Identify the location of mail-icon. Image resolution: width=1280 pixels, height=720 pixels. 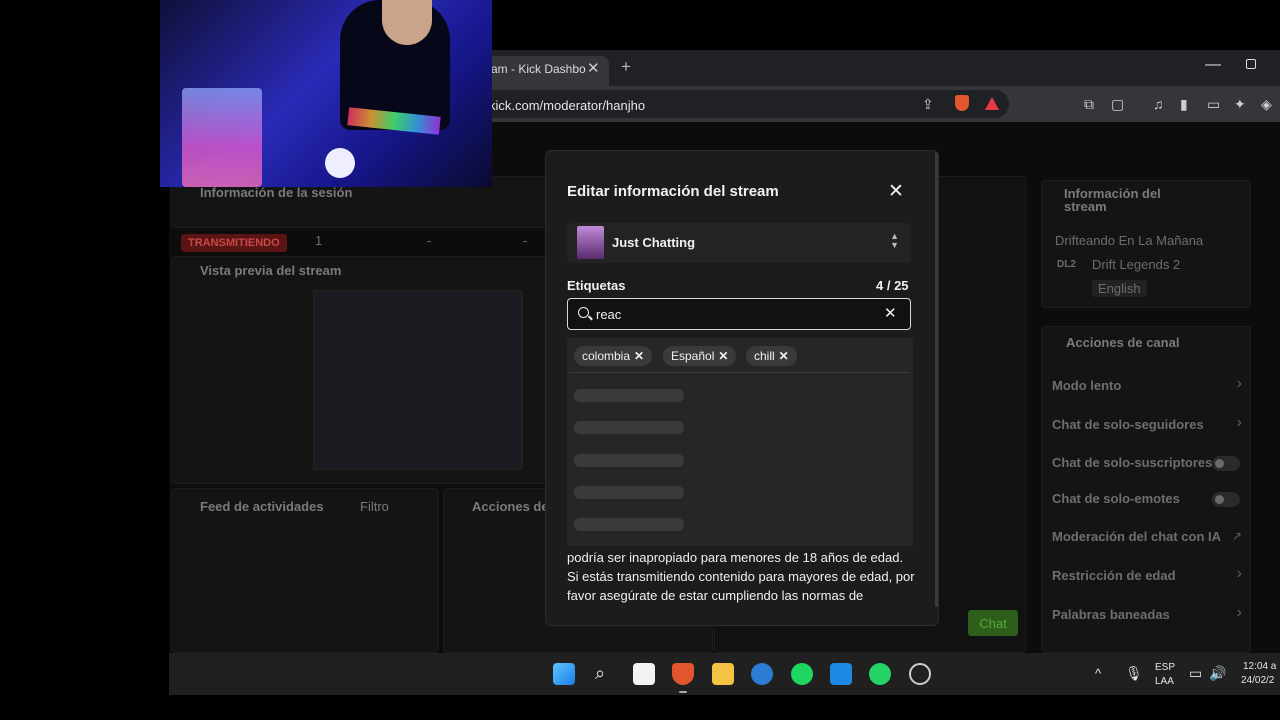
(762, 674).